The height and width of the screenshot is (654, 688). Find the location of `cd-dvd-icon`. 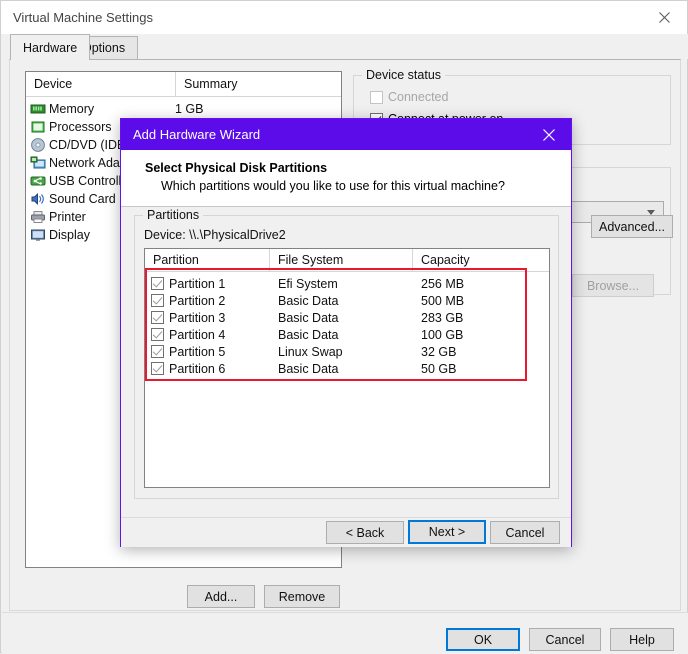

cd-dvd-icon is located at coordinates (38, 145).